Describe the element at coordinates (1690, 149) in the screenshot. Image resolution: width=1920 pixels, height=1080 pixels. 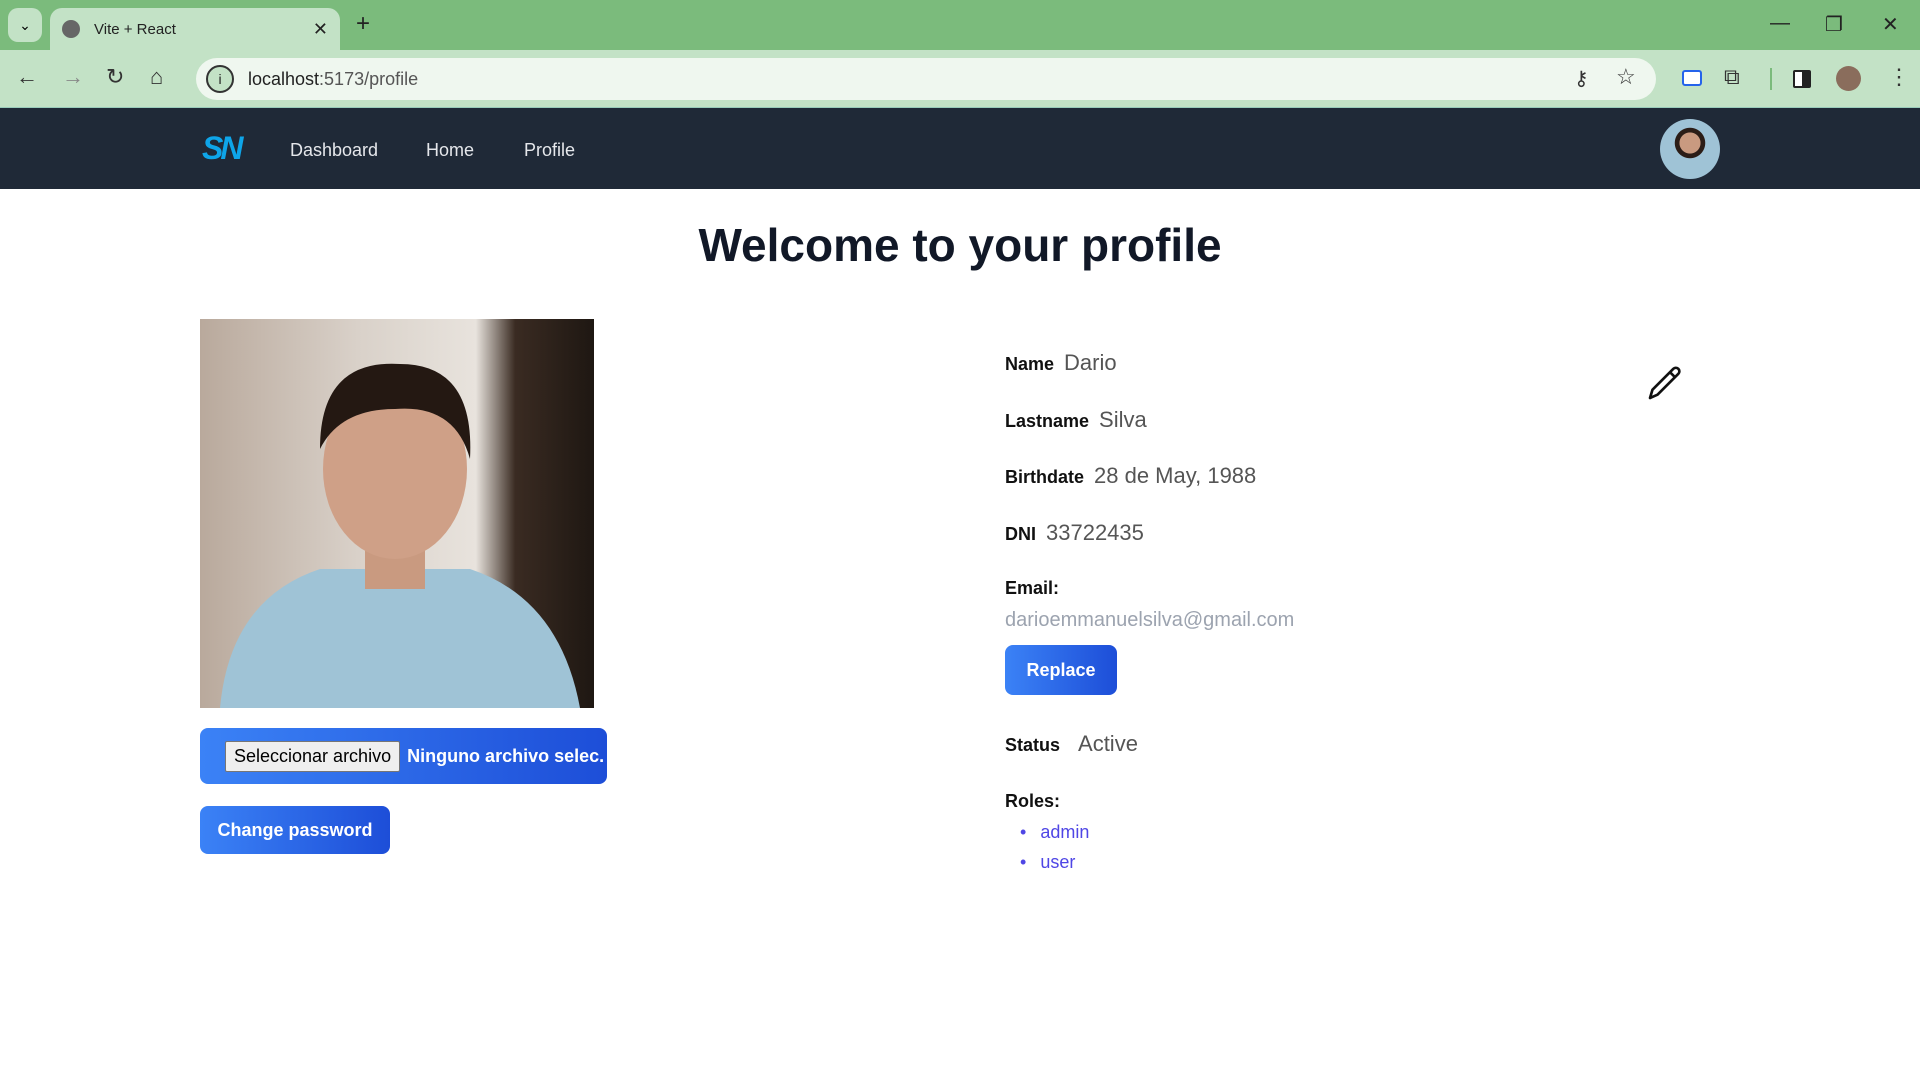
I see `user-avatar` at that location.